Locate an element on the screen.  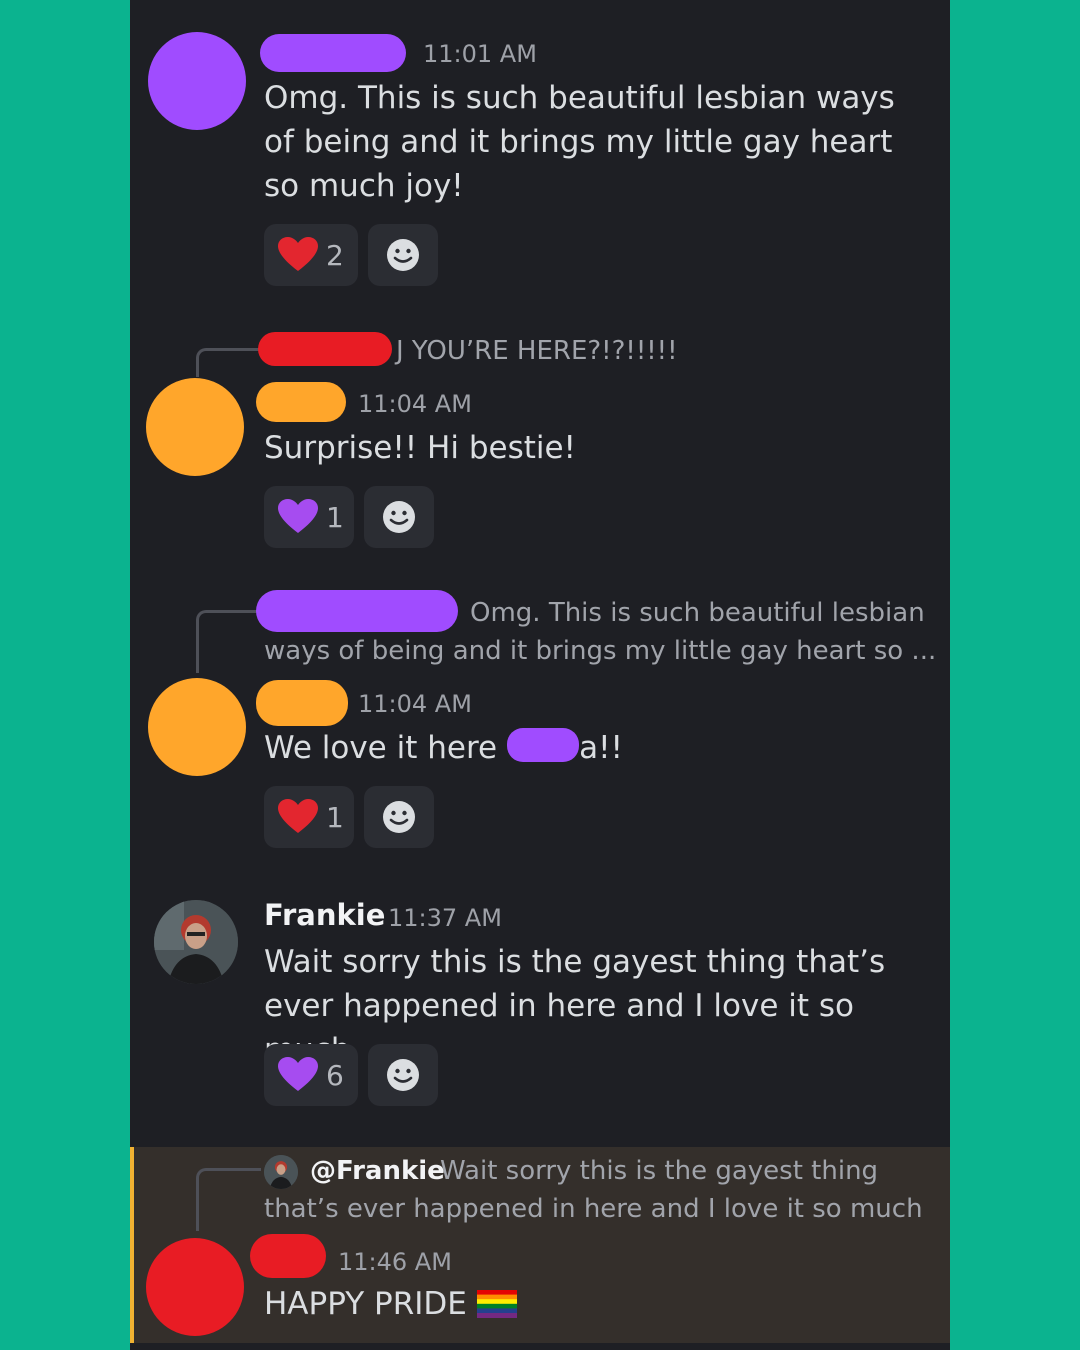
message-text: We love it here a!! is located at coordinates (443, 748).